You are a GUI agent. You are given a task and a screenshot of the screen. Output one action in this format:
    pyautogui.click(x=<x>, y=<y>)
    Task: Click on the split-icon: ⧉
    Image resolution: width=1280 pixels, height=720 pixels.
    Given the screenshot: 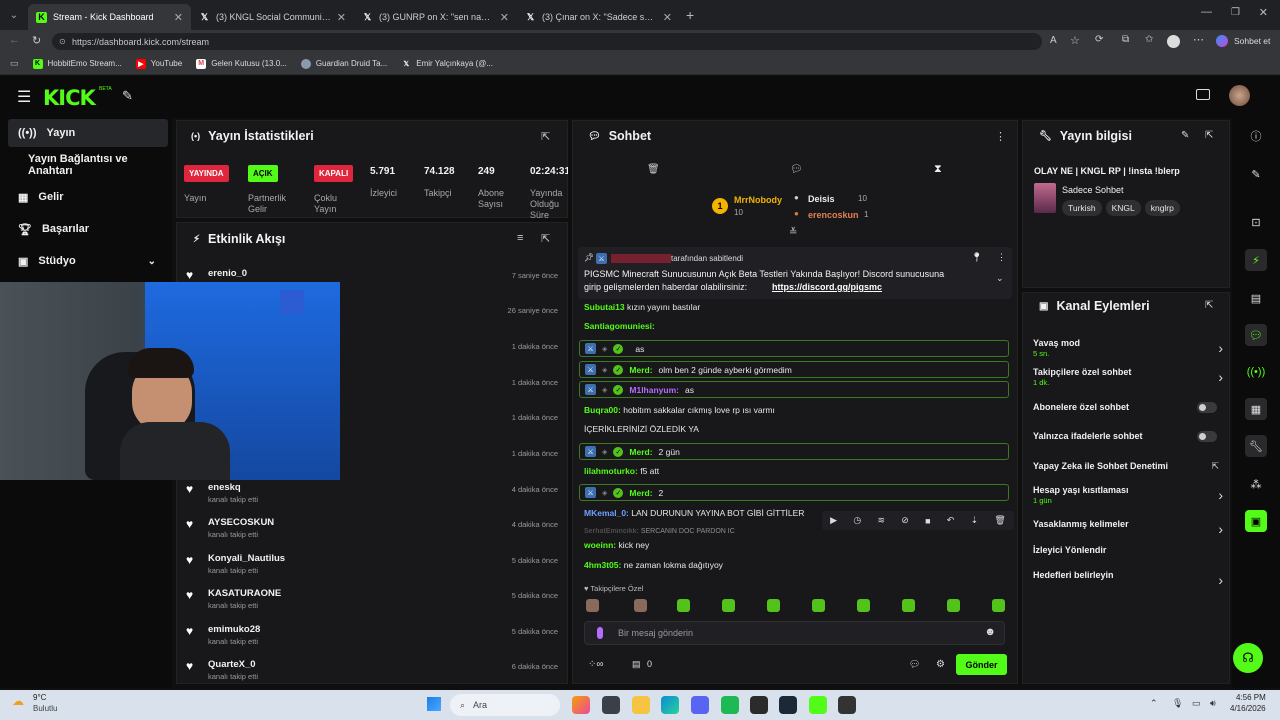 What is the action you would take?
    pyautogui.click(x=1125, y=39)
    